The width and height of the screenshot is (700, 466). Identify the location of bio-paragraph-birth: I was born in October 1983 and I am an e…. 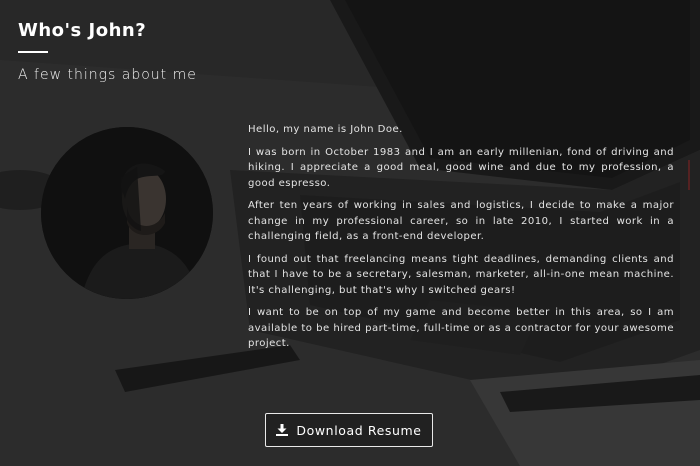
(461, 167).